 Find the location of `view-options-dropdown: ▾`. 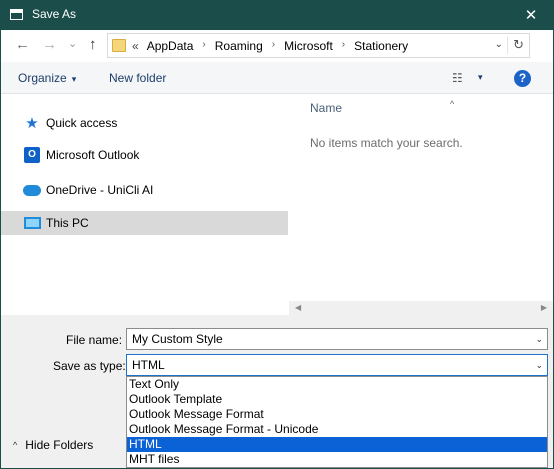

view-options-dropdown: ▾ is located at coordinates (480, 77).